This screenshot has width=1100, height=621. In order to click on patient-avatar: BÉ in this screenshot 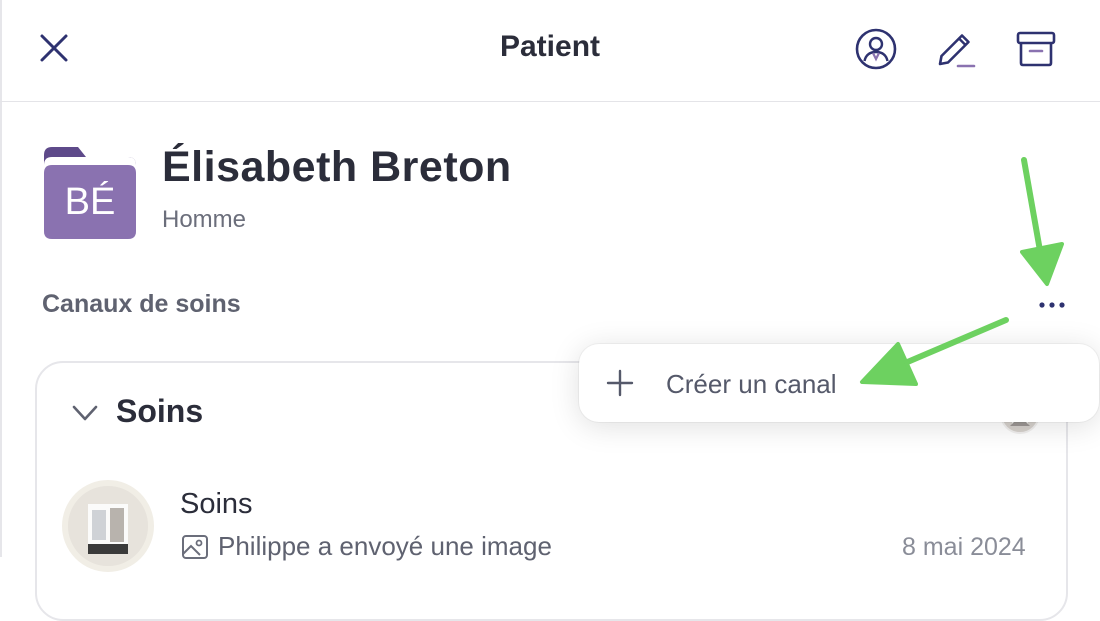, I will do `click(90, 193)`.